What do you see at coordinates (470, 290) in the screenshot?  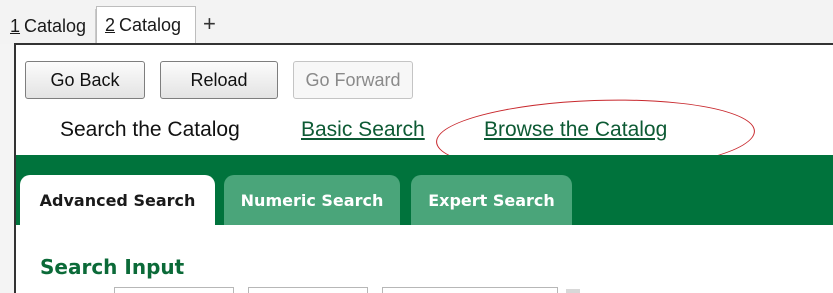 I see `search-term-input` at bounding box center [470, 290].